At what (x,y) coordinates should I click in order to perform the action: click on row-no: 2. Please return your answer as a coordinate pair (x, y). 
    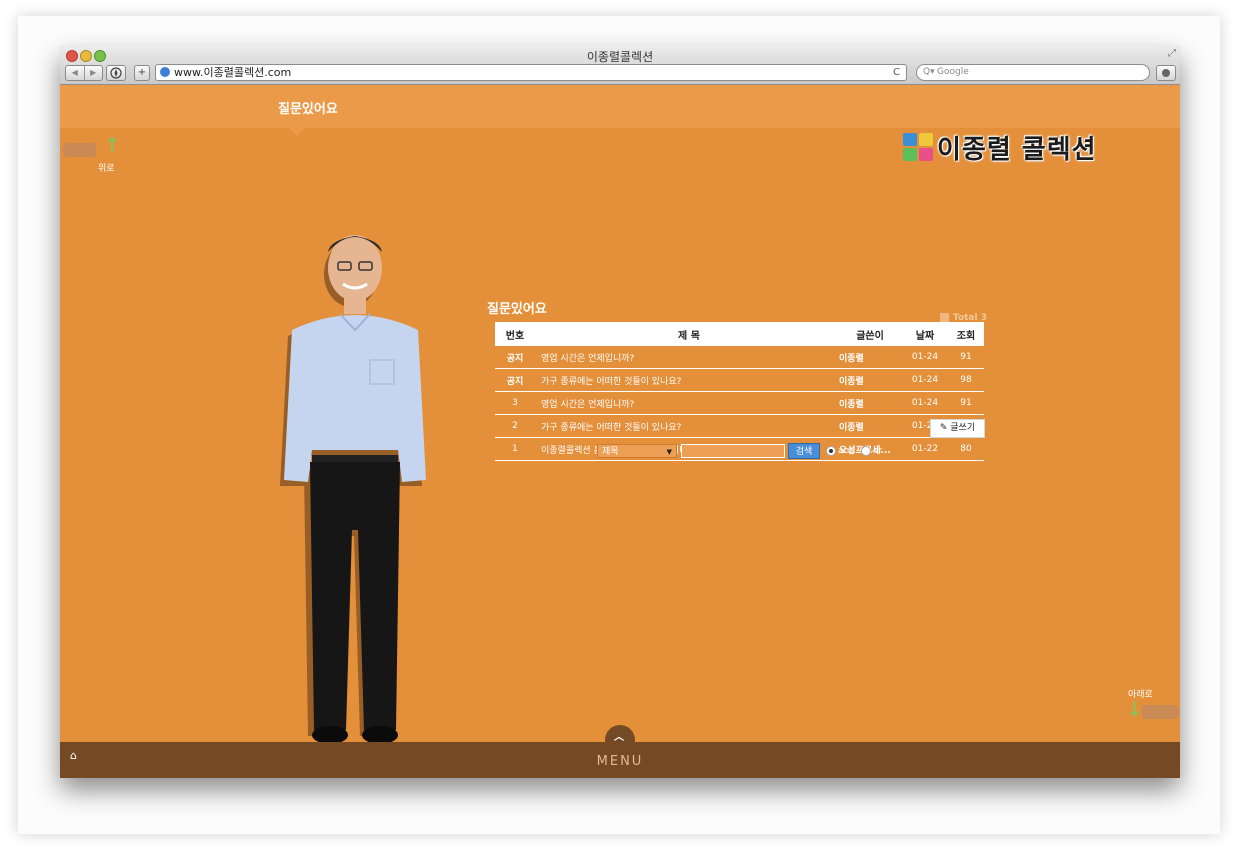
    Looking at the image, I should click on (515, 426).